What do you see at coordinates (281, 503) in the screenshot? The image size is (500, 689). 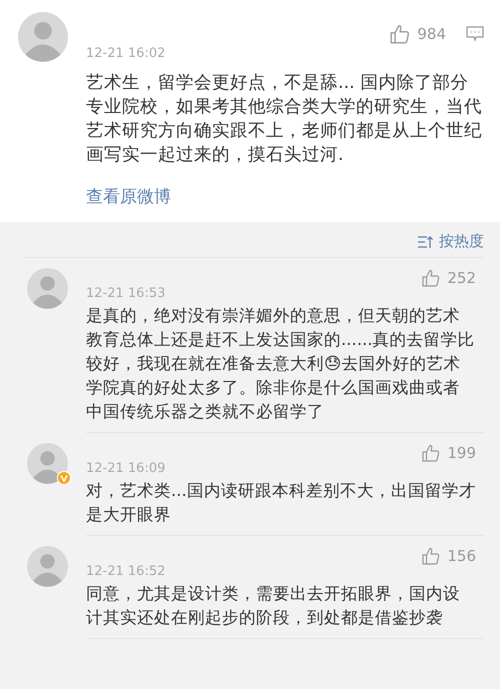 I see `comment-text: 对，艺术类...国内读研跟本科差别不大，出国留学才是大开眼界` at bounding box center [281, 503].